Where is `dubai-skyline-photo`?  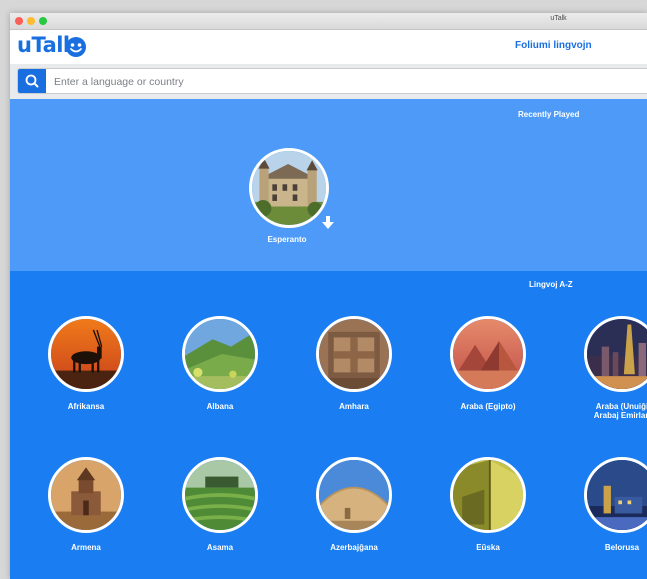
dubai-skyline-photo is located at coordinates (615, 354).